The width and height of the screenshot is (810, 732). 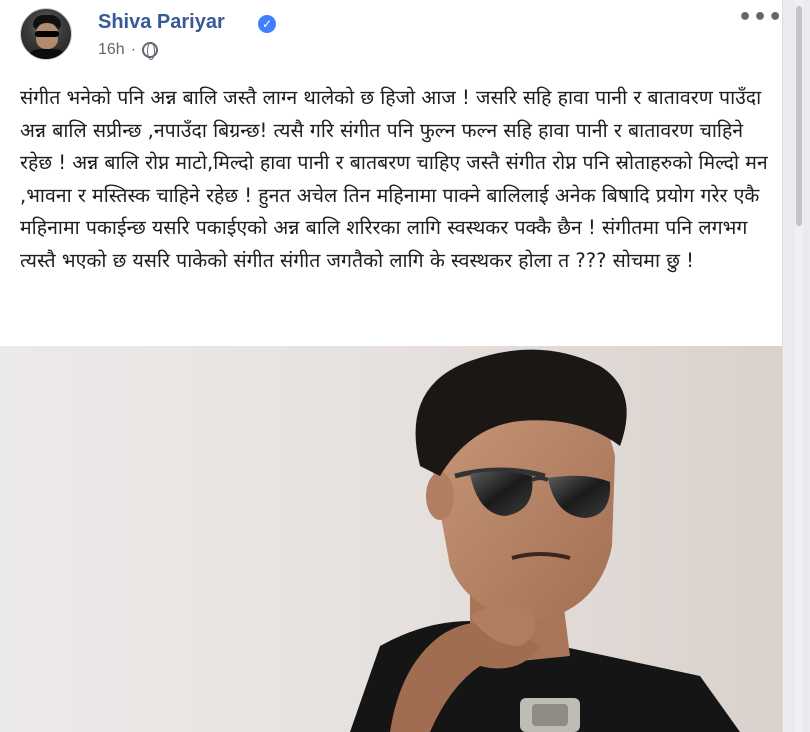 I want to click on scrollbar-thumb, so click(x=799, y=116).